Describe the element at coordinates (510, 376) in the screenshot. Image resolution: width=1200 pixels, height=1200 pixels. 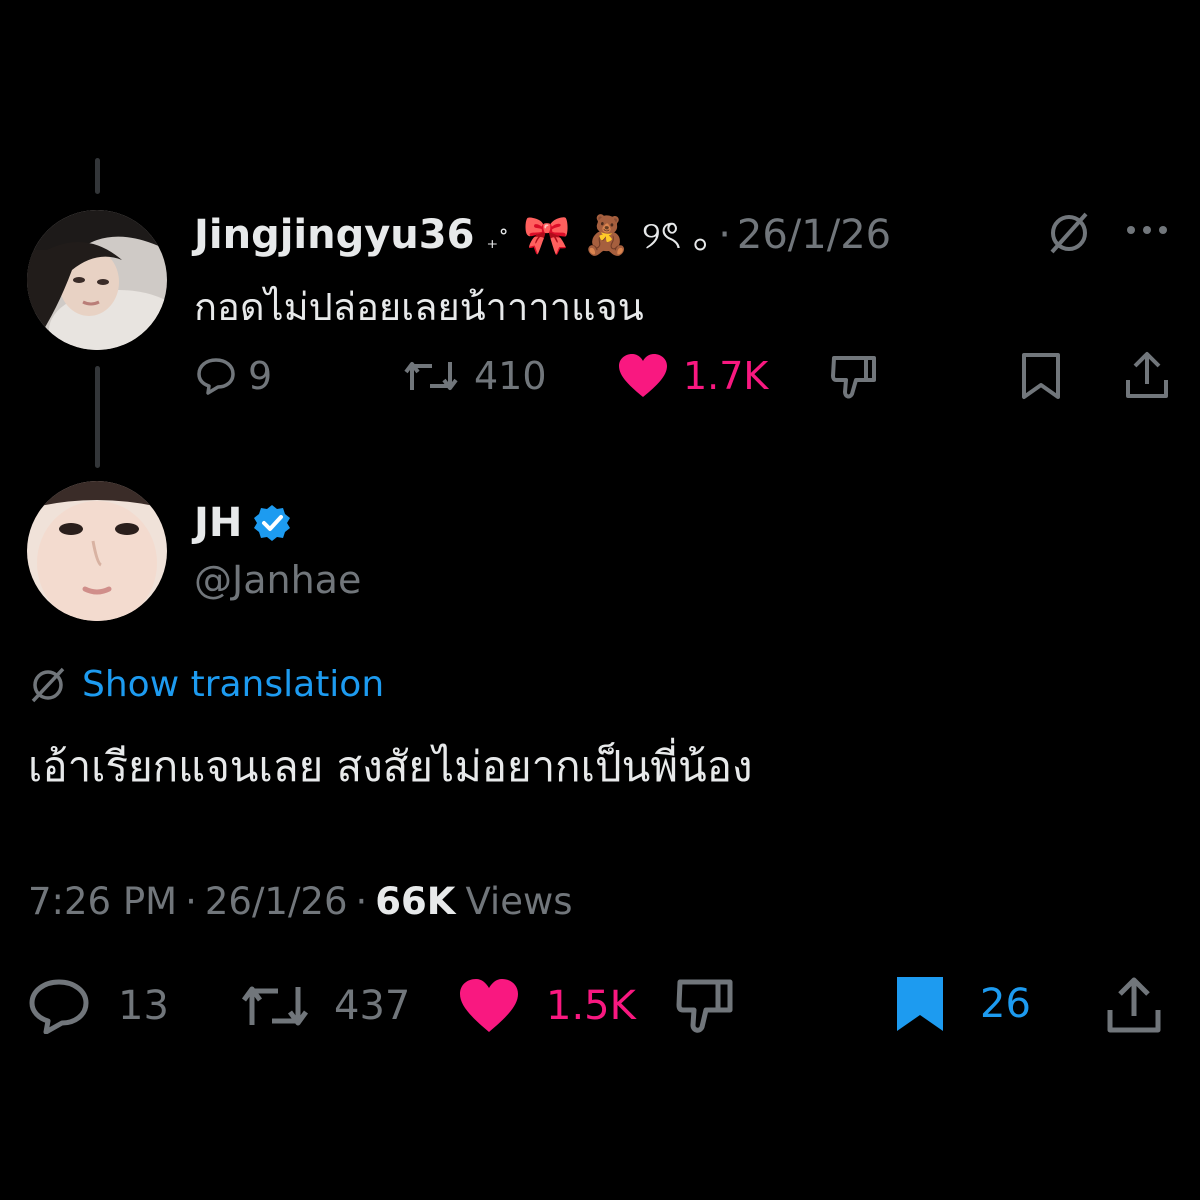
I see `retweet-count: 410` at that location.